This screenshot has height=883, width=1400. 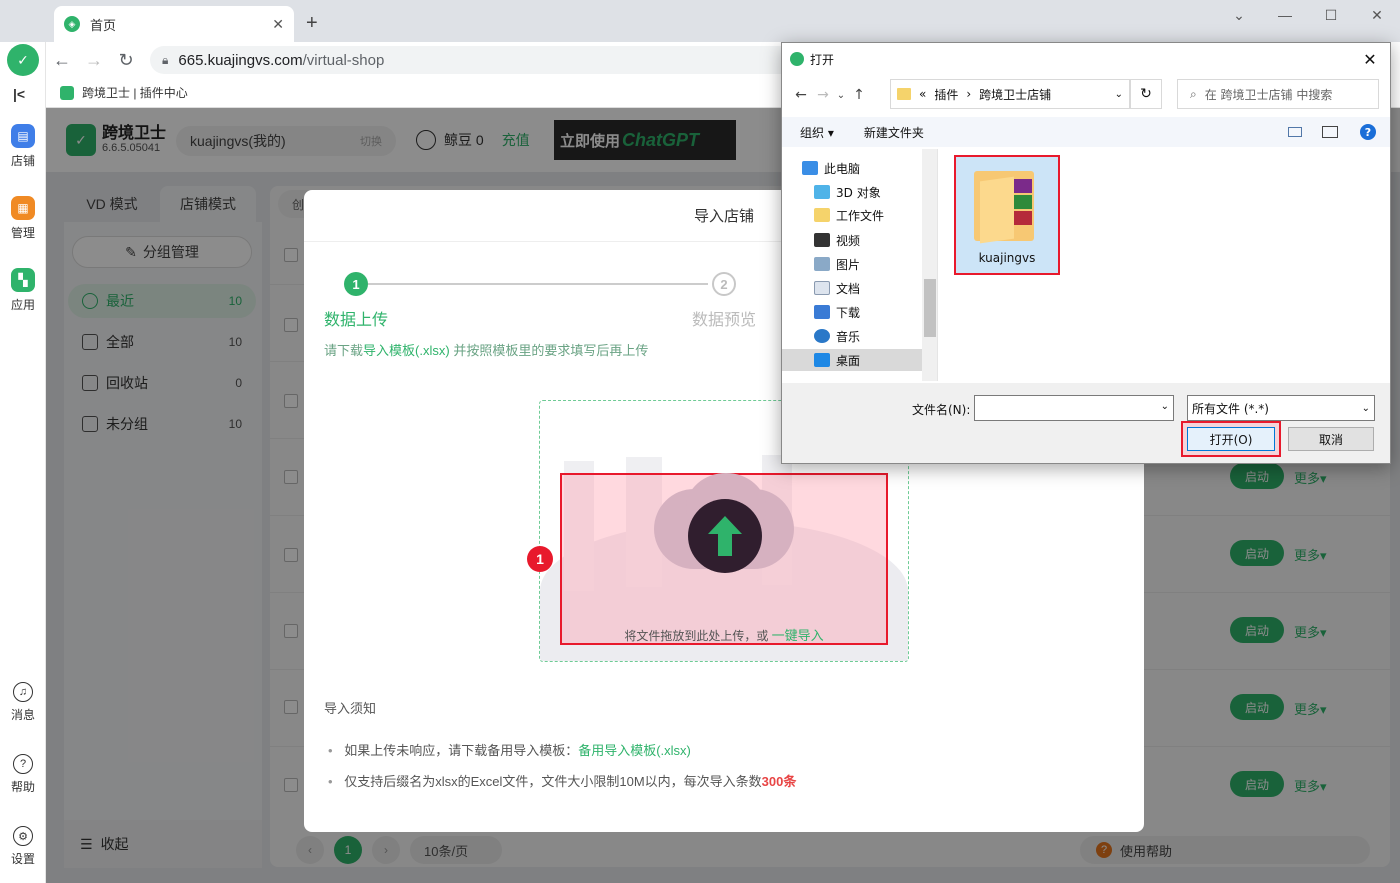 I want to click on rail-label: 应用, so click(x=22, y=305).